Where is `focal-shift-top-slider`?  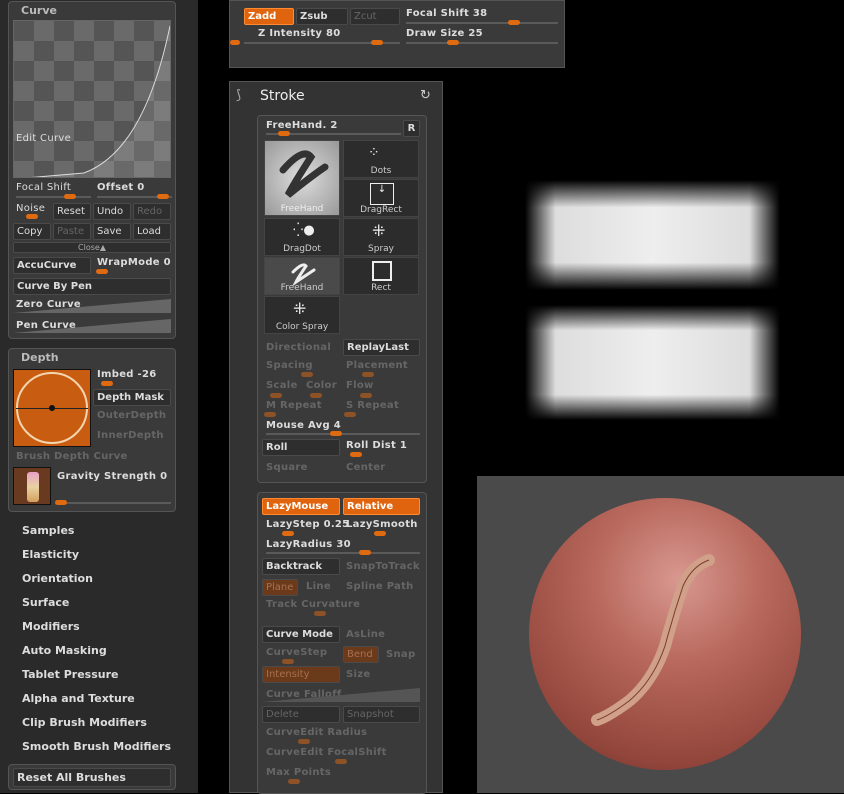 focal-shift-top-slider is located at coordinates (482, 23).